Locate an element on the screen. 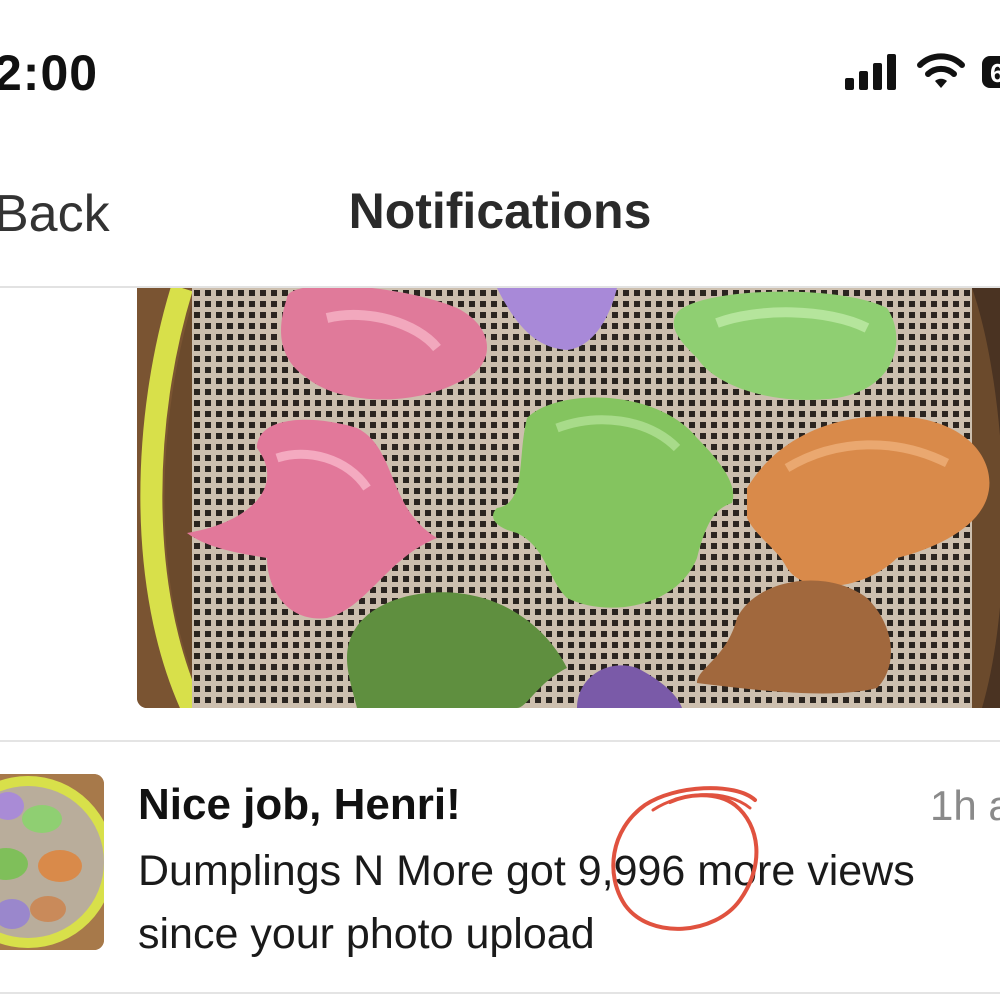  status-time: 2:00 is located at coordinates (49, 73).